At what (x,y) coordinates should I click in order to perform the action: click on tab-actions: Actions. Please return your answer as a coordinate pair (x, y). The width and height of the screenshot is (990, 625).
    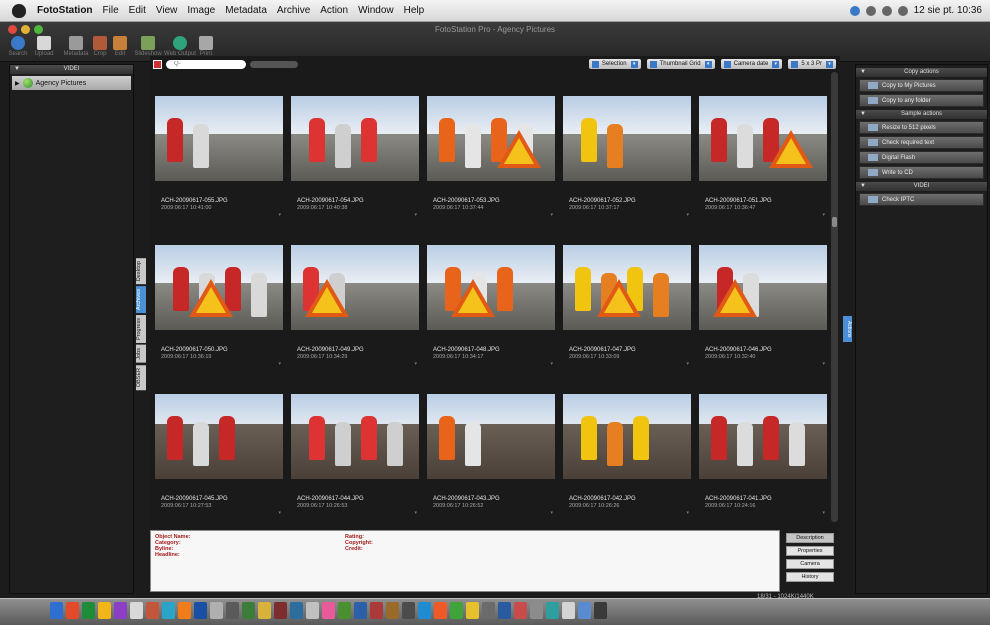
    Looking at the image, I should click on (847, 329).